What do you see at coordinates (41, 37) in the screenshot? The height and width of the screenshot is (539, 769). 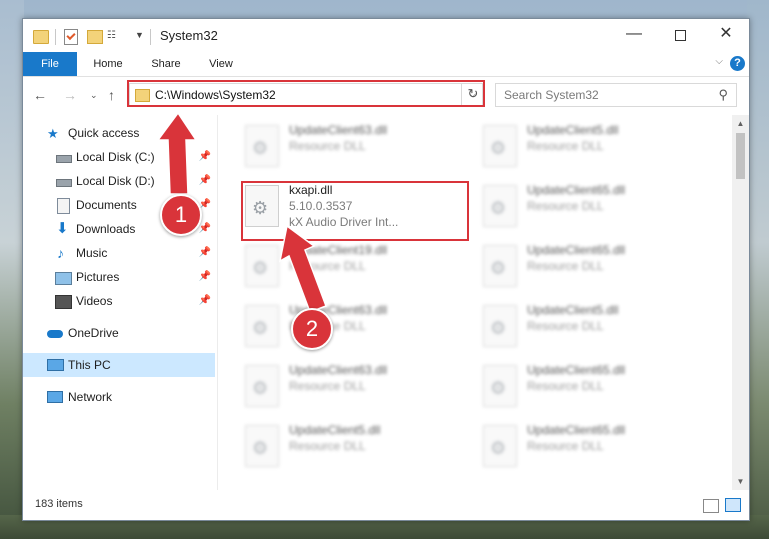 I see `folder-icon` at bounding box center [41, 37].